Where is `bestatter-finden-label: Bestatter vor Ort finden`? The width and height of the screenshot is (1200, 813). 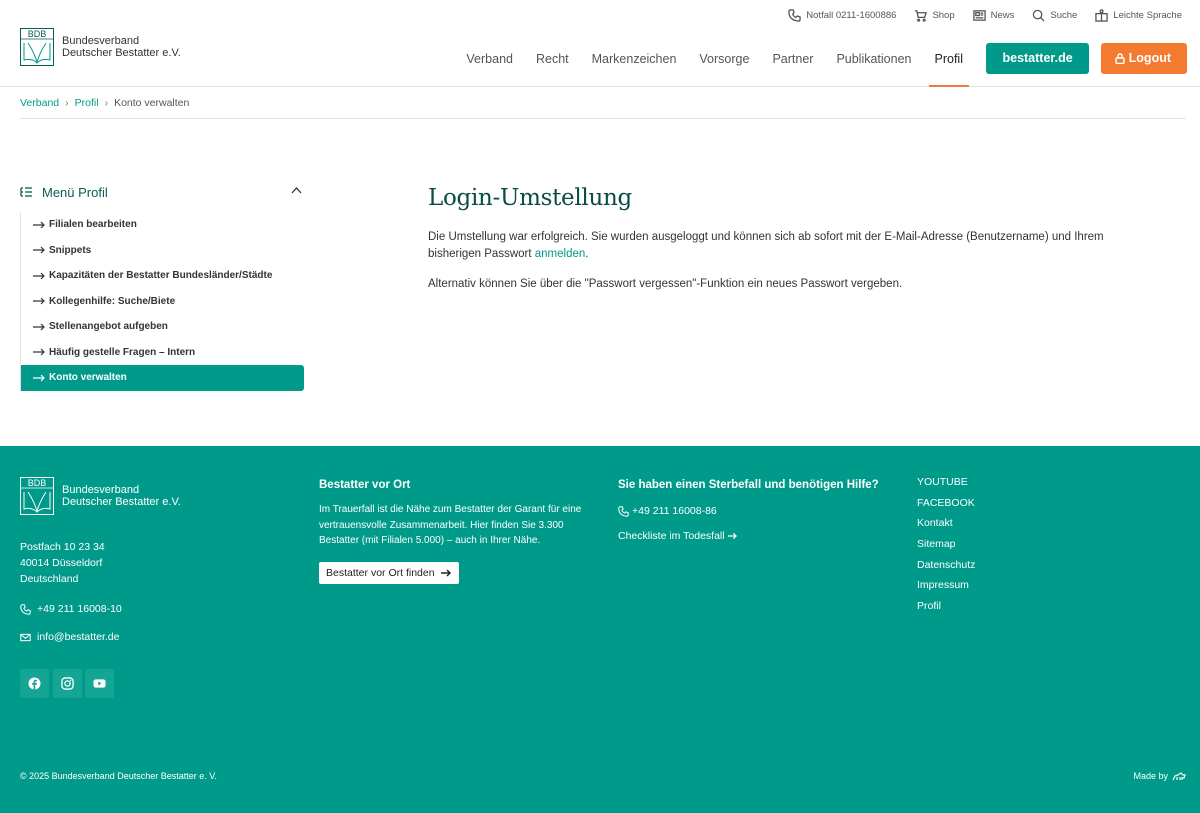
bestatter-finden-label: Bestatter vor Ort finden is located at coordinates (380, 572).